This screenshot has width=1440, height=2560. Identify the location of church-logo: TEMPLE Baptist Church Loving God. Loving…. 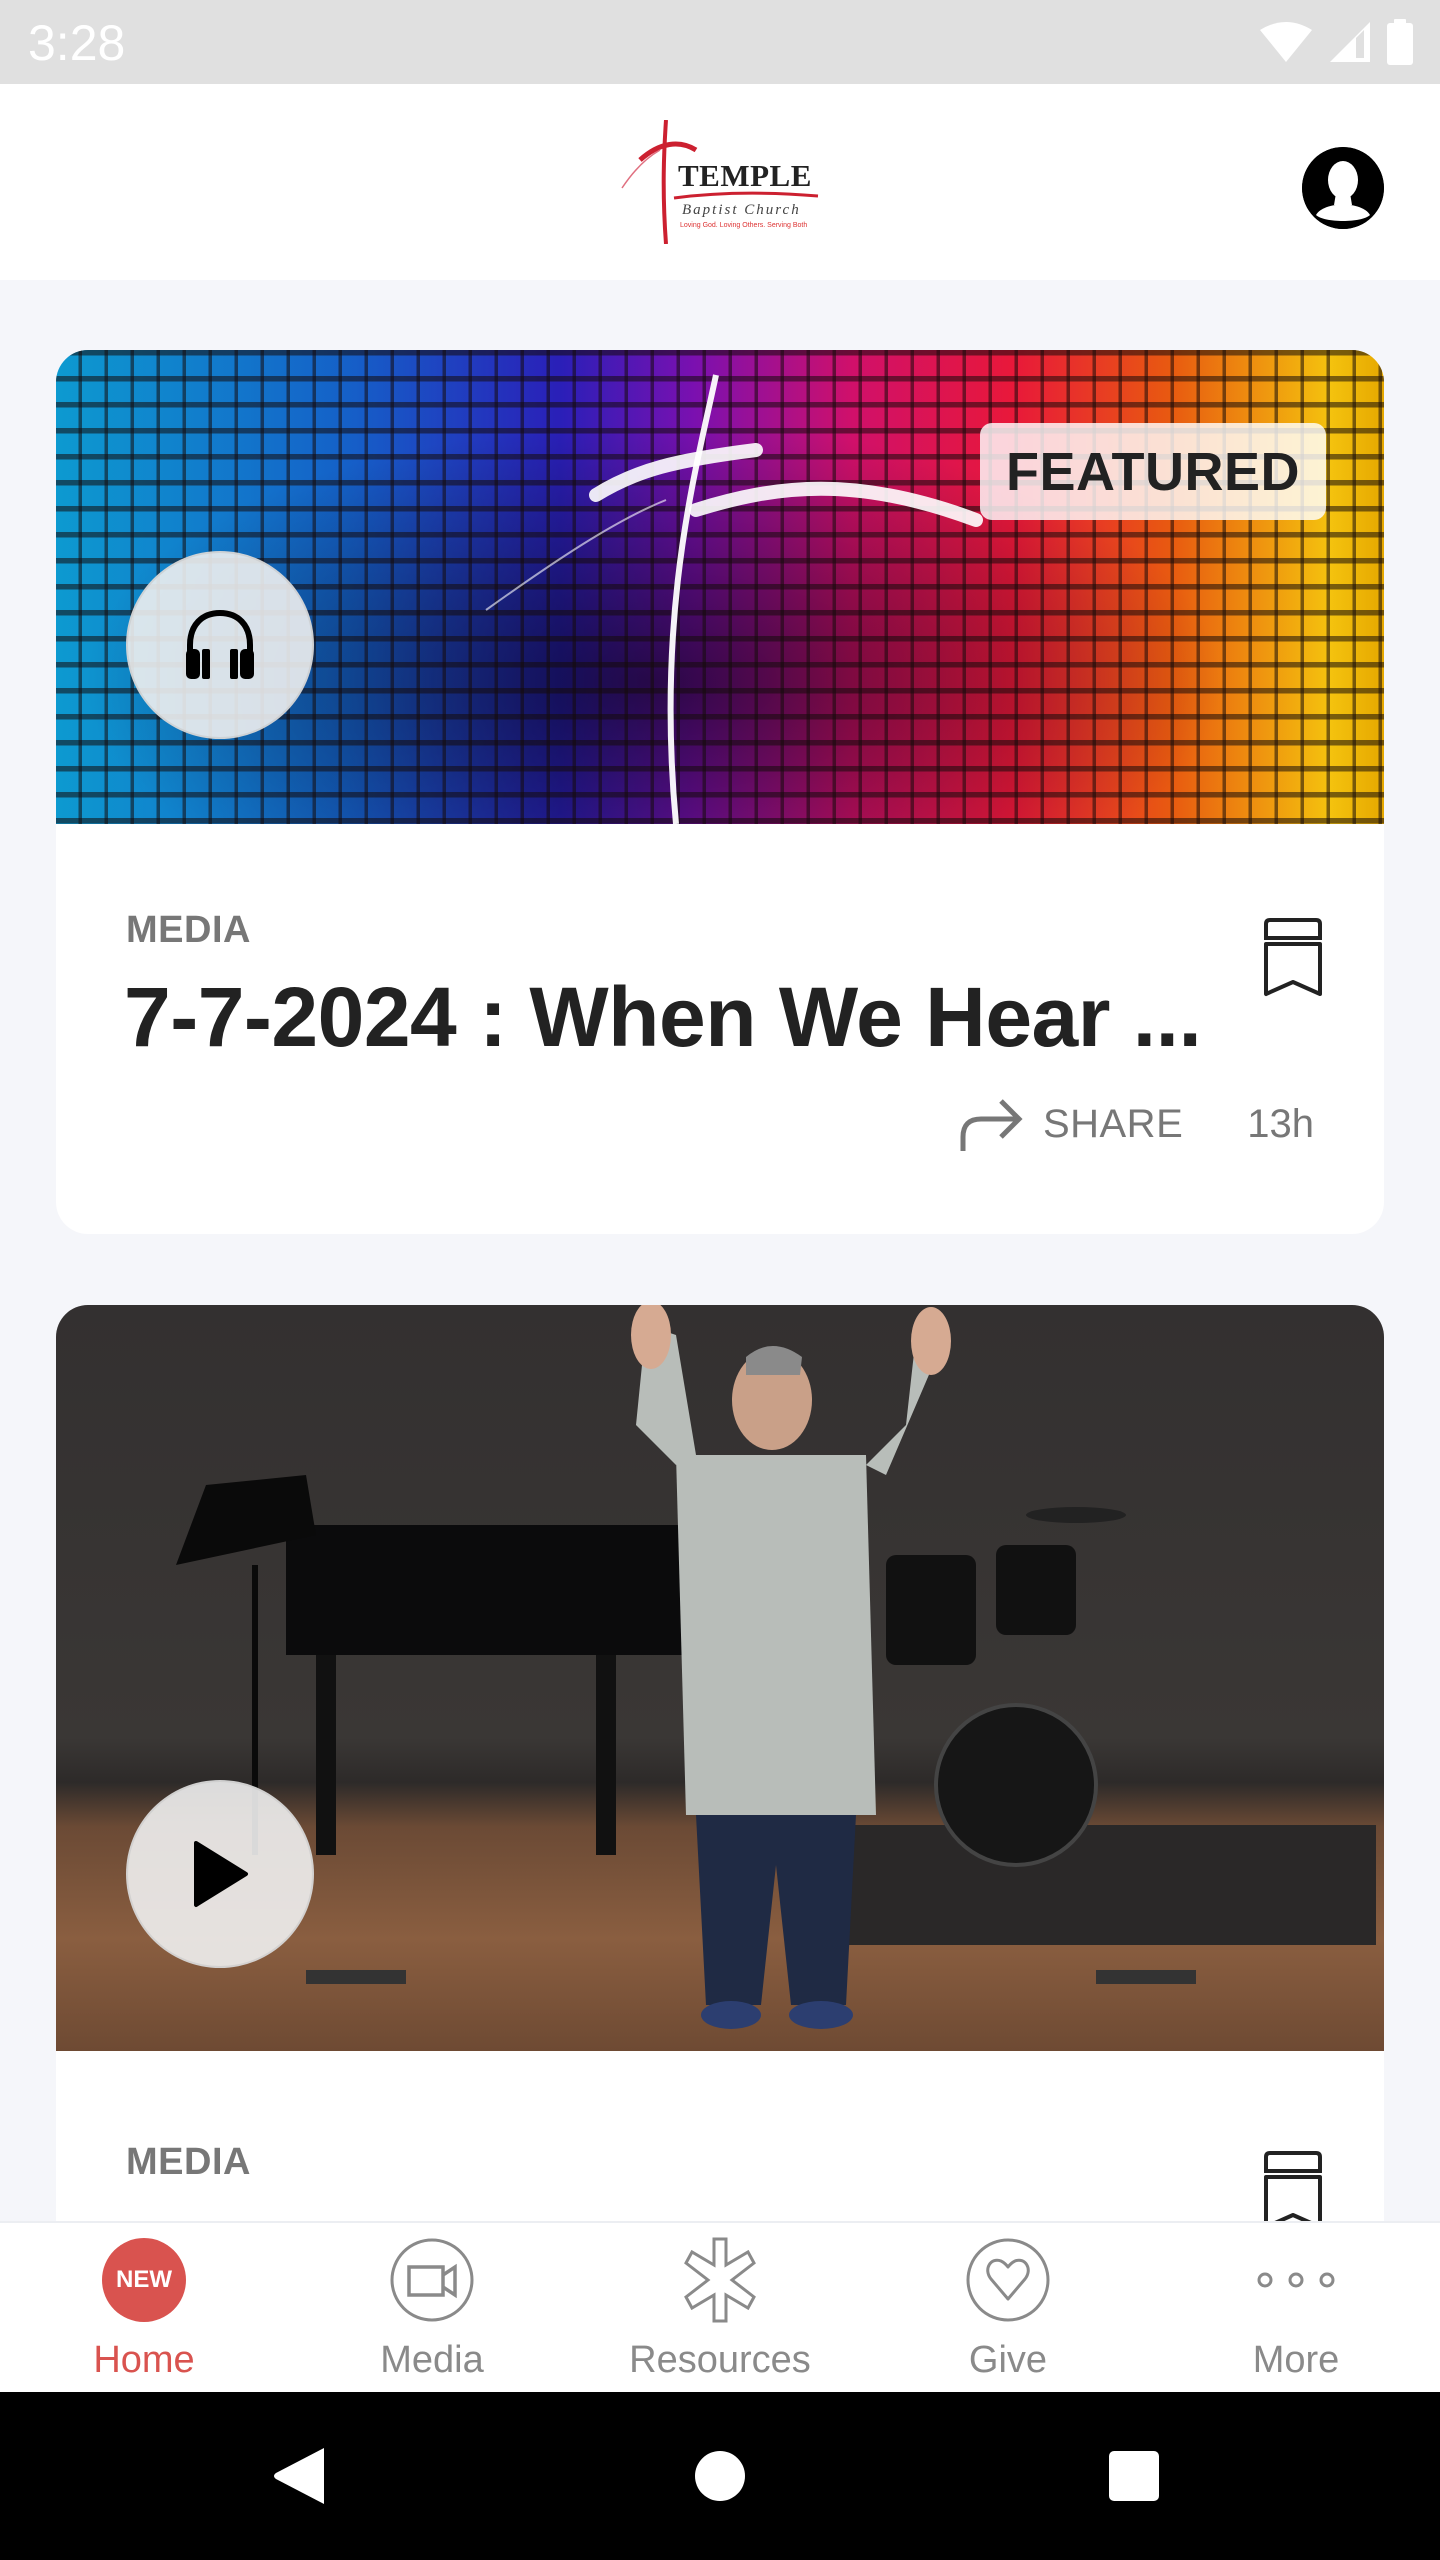
(720, 182).